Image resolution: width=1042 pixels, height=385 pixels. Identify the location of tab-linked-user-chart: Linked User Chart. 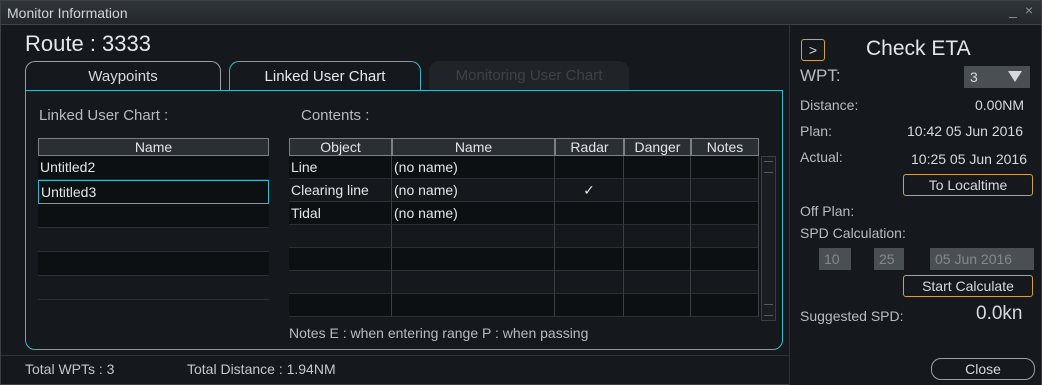
(325, 76).